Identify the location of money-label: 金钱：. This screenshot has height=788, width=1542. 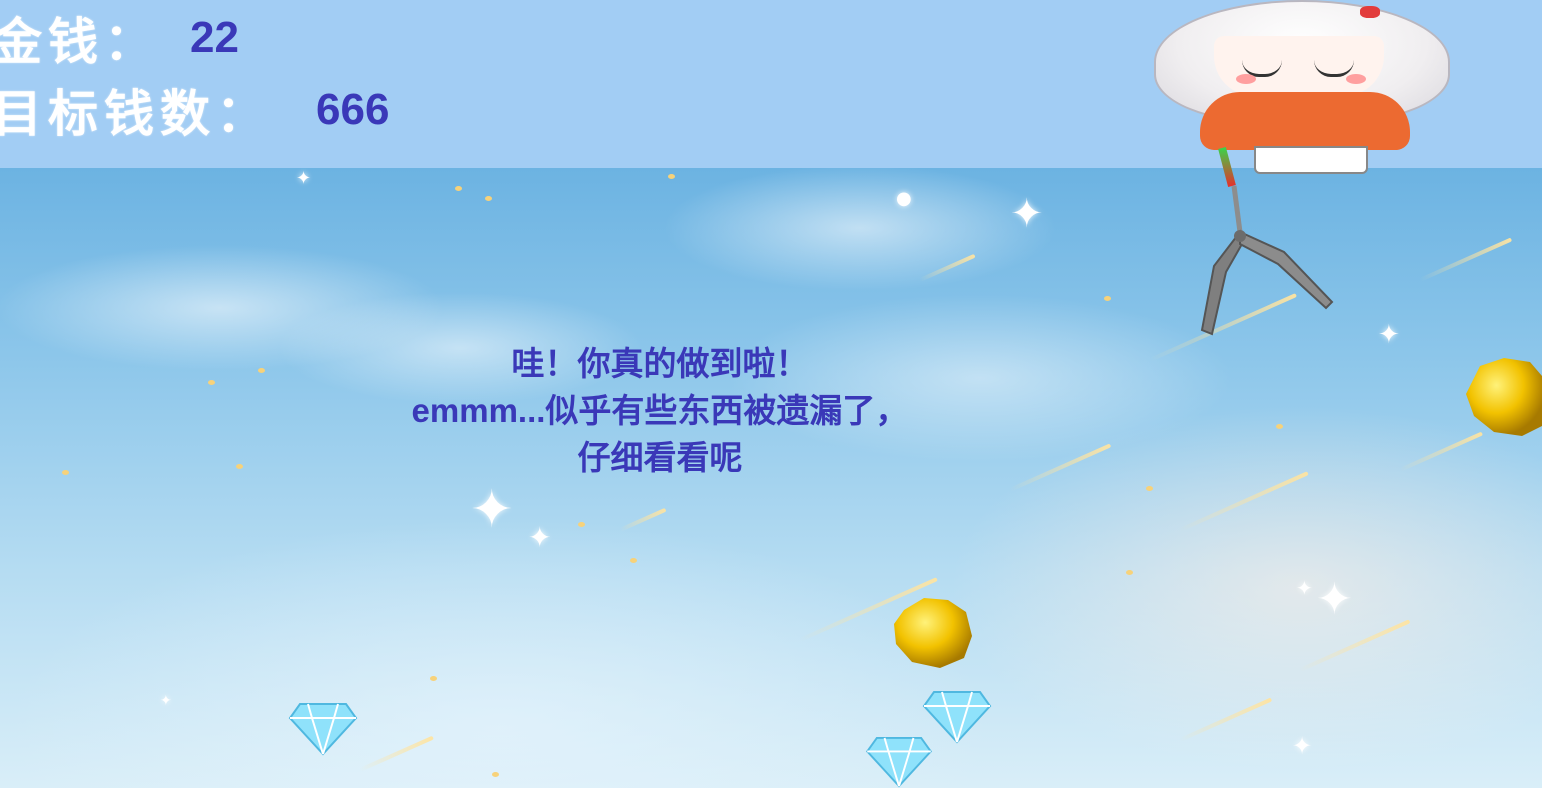
(80, 42).